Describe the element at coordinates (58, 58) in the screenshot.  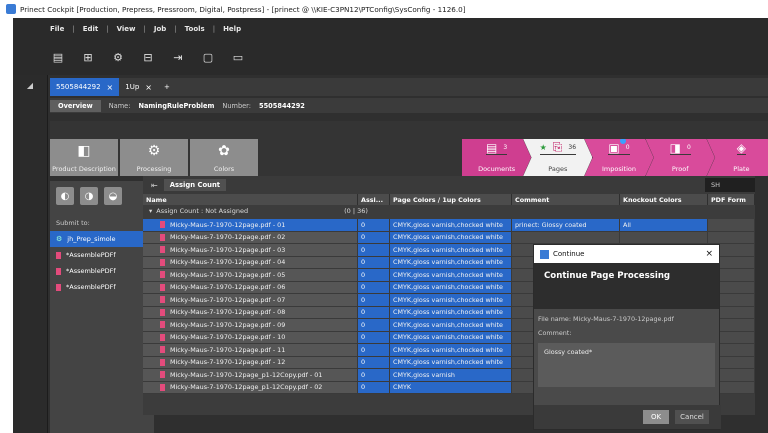
I see `new-job-icon: ▤` at that location.